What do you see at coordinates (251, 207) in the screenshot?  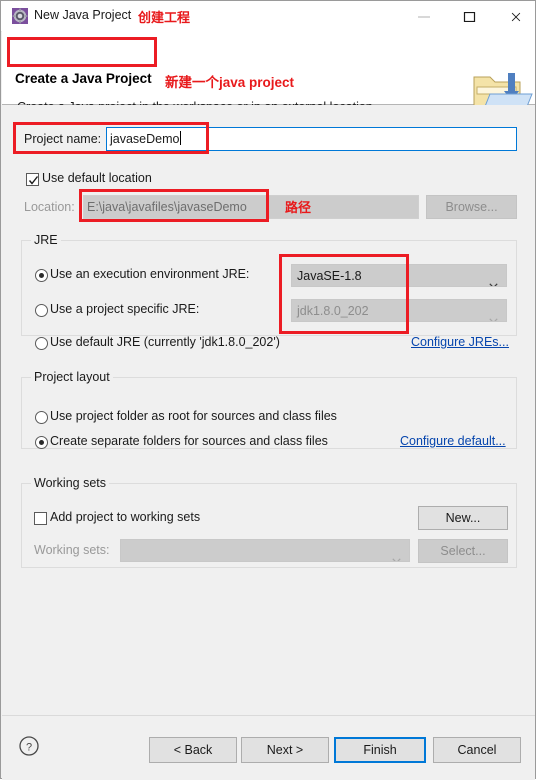 I see `location-input: E:\java\javafiles\javaseDemo` at bounding box center [251, 207].